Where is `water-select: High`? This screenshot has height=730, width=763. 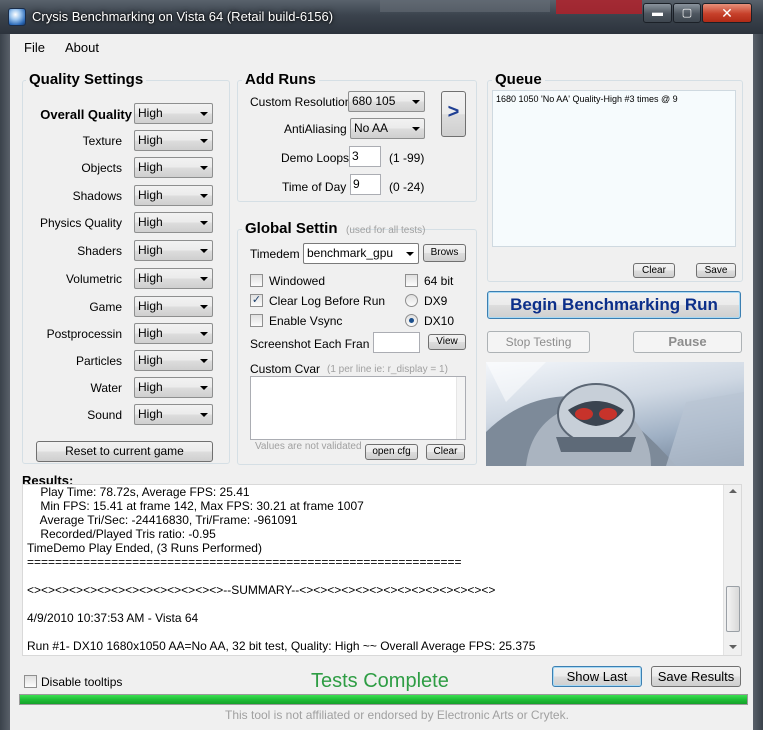 water-select: High is located at coordinates (173, 387).